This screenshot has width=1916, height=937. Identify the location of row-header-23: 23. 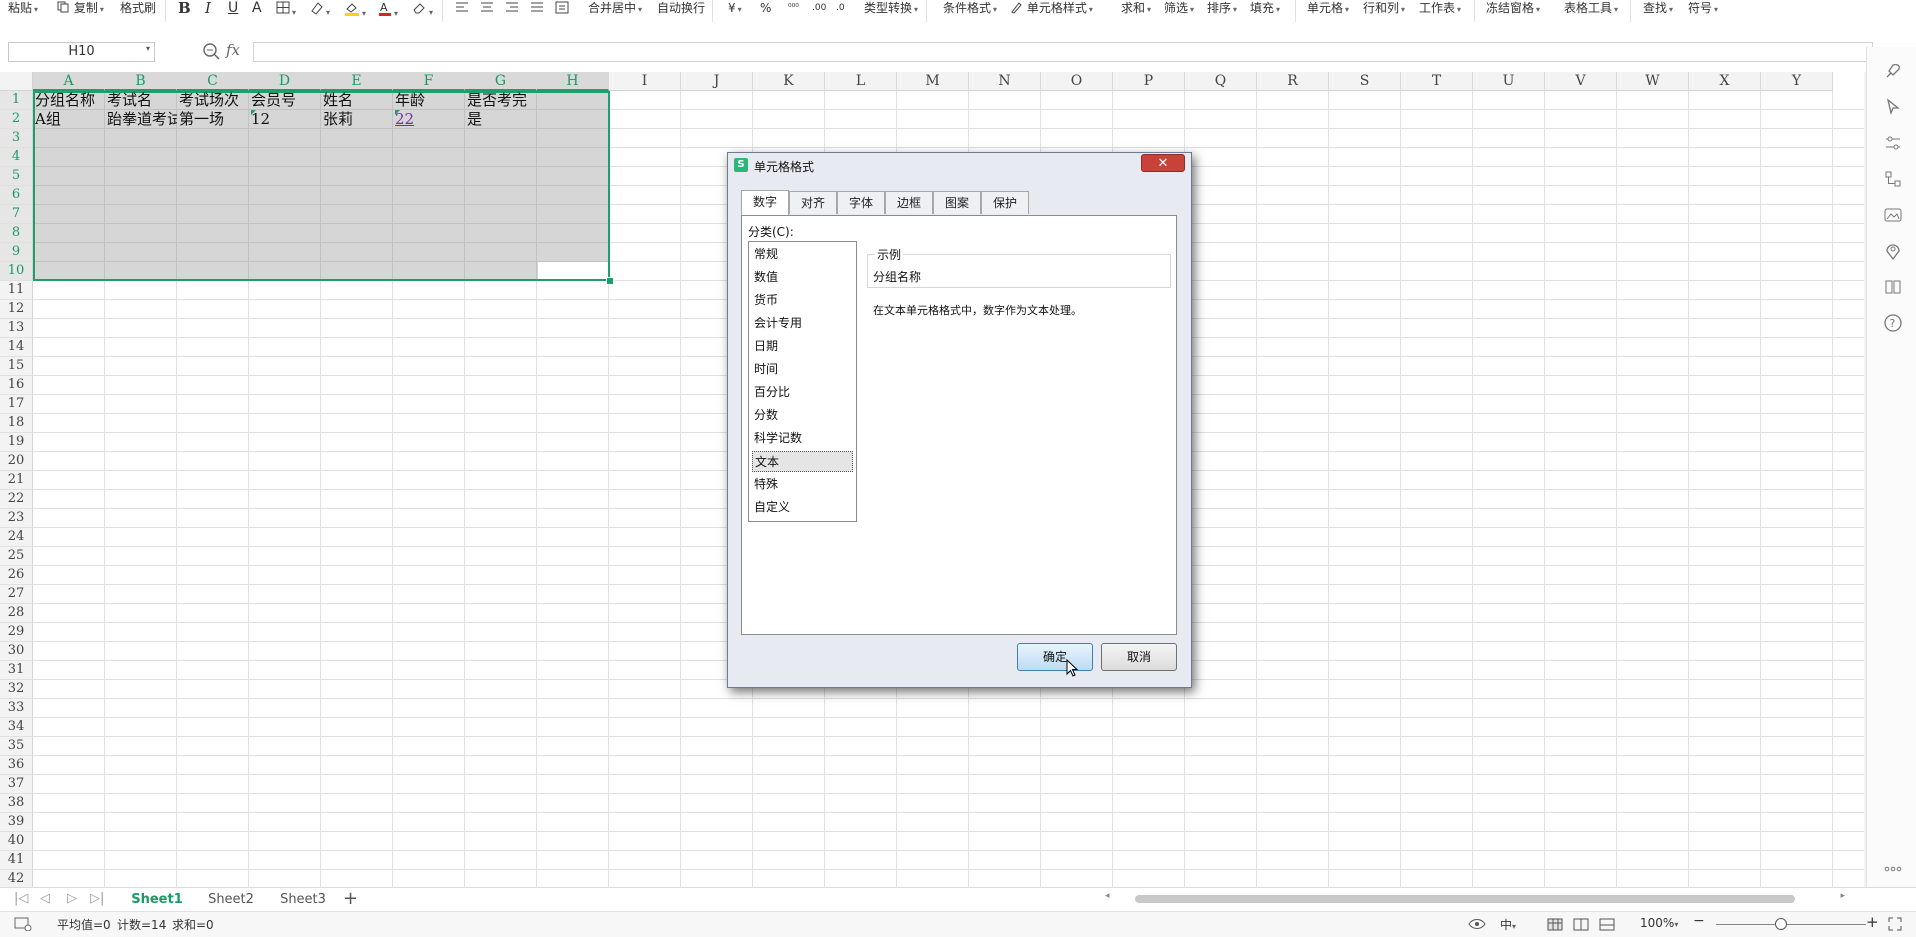
(16, 518).